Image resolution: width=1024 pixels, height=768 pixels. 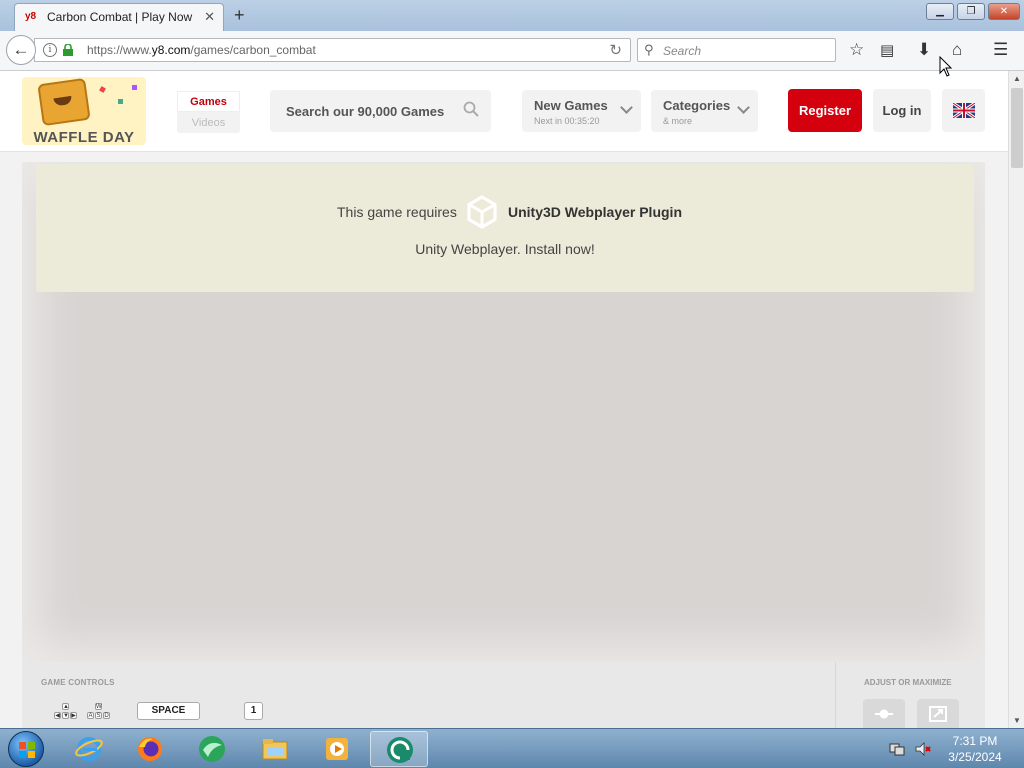 I want to click on browser-tab: y8 Carbon Combat | Play Now ✕, so click(x=119, y=17).